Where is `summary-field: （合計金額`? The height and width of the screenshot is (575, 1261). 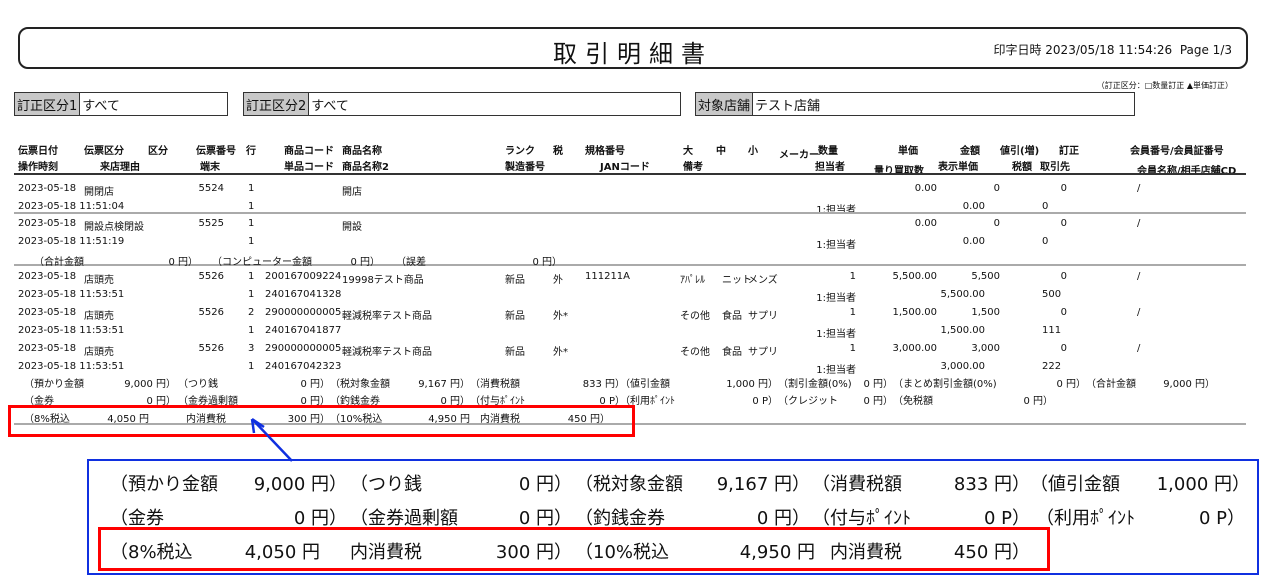 summary-field: （合計金額 is located at coordinates (1111, 384).